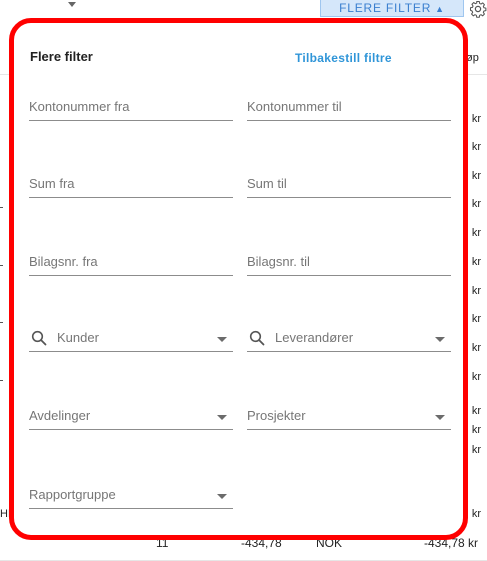 Image resolution: width=487 pixels, height=561 pixels. What do you see at coordinates (440, 9) in the screenshot?
I see `chevron-up-icon: ▲` at bounding box center [440, 9].